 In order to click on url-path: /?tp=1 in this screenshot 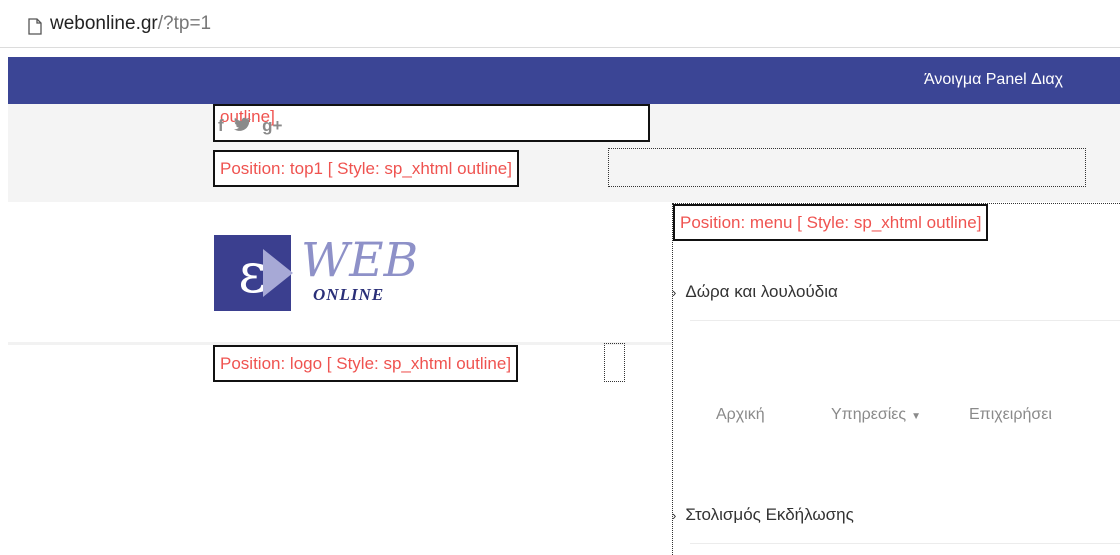, I will do `click(184, 23)`.